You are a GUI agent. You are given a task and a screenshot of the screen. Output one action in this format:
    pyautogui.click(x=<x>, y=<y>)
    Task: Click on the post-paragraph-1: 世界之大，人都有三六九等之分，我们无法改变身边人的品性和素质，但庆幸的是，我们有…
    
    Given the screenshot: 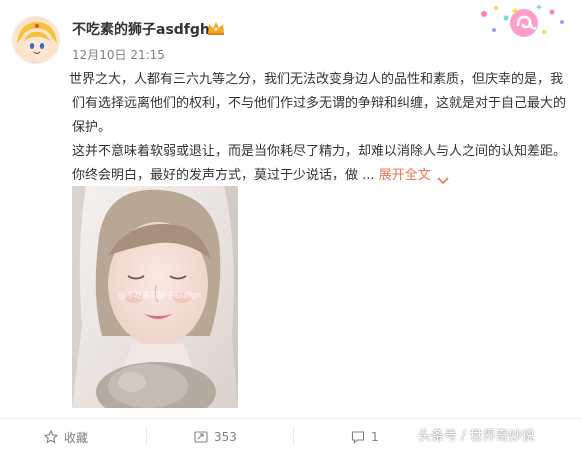 What is the action you would take?
    pyautogui.click(x=318, y=103)
    